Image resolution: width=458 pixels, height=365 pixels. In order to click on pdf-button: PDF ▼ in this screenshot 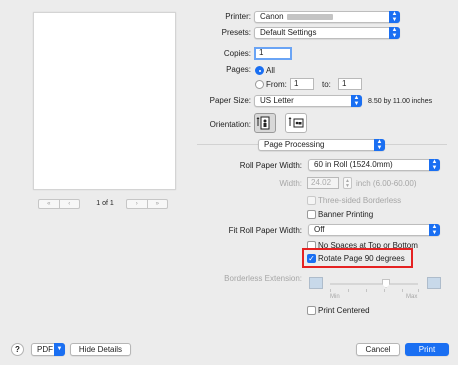, I will do `click(48, 349)`.